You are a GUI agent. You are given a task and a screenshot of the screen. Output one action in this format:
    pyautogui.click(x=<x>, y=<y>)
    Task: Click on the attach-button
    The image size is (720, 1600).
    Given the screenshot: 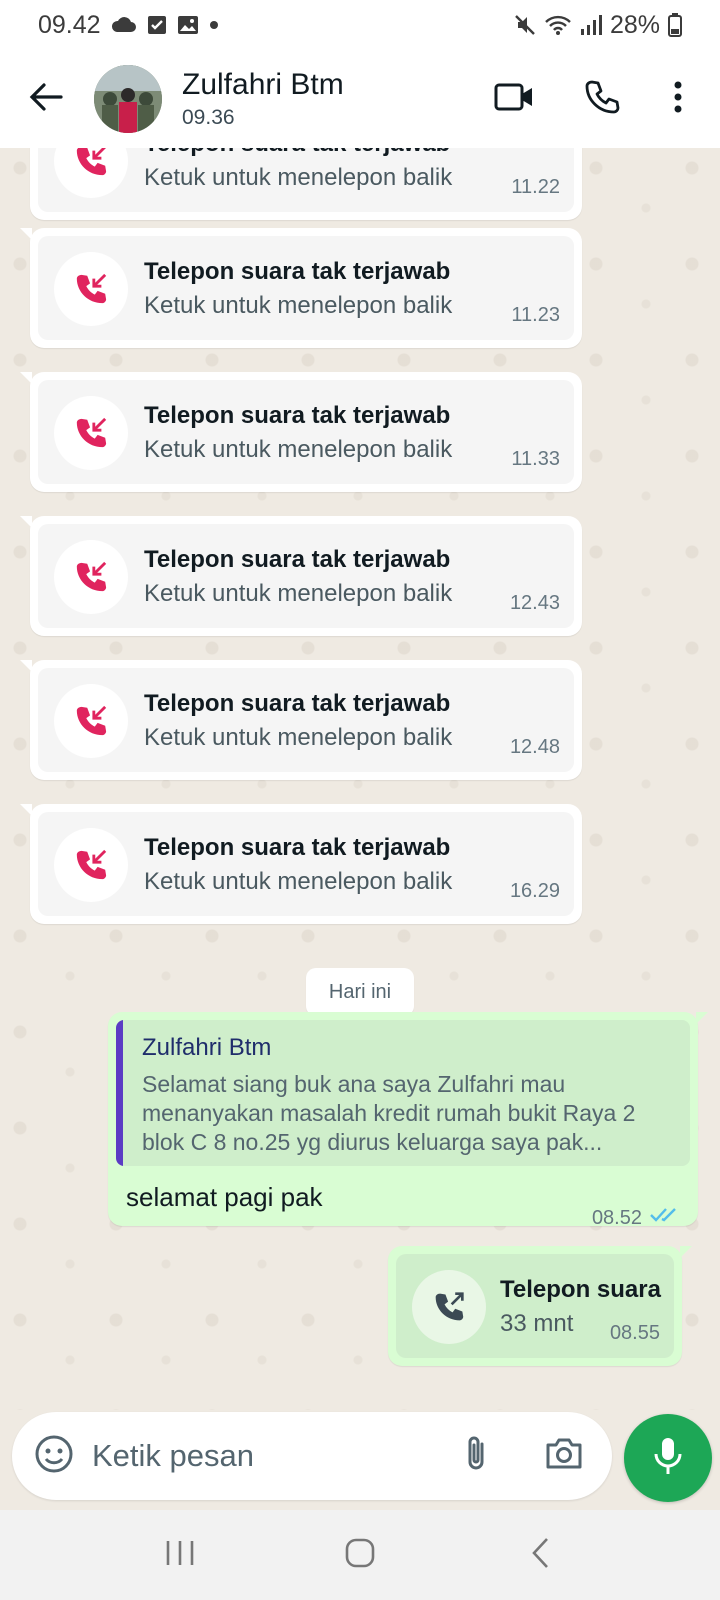 What is the action you would take?
    pyautogui.click(x=476, y=1456)
    